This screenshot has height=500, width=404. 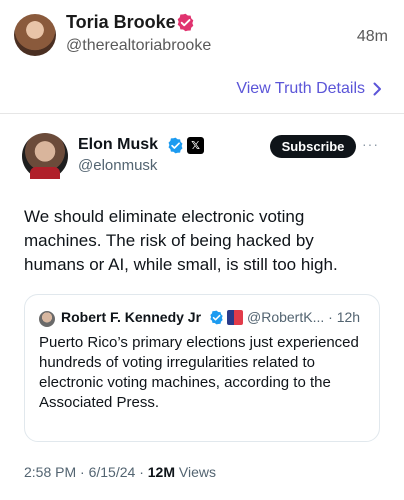 I want to click on x-affiliate-icon: 𝕏, so click(x=195, y=145).